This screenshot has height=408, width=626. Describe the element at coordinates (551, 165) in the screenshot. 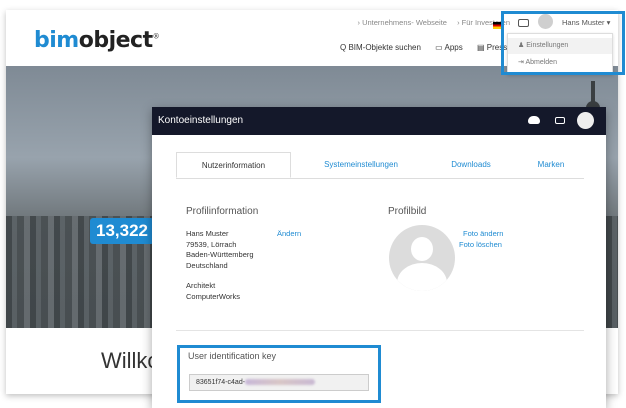

I see `tab-brands: Marken` at that location.